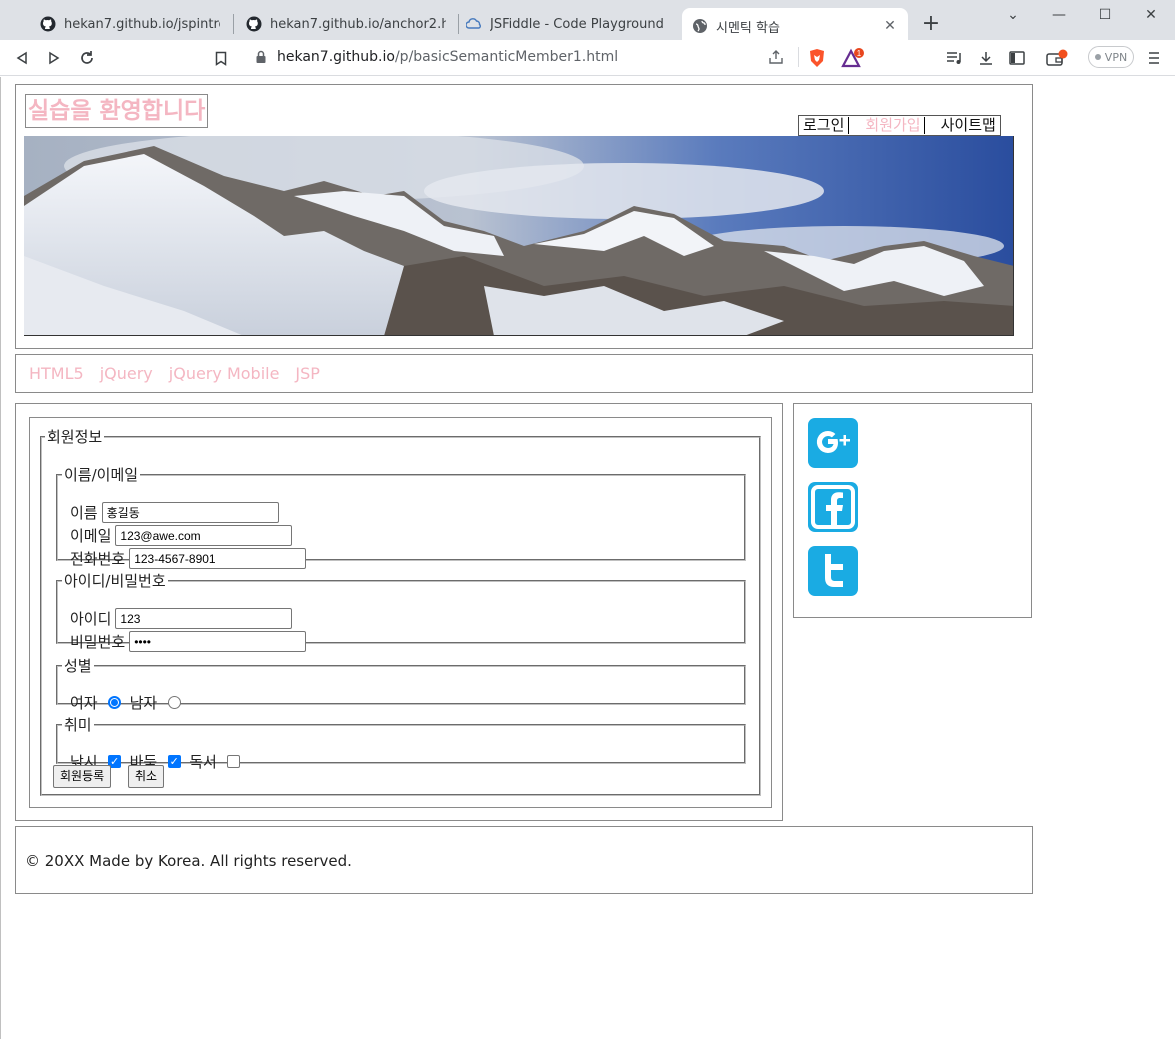  I want to click on tab-jsfiddle: JSFiddle - Code Playground, so click(567, 24).